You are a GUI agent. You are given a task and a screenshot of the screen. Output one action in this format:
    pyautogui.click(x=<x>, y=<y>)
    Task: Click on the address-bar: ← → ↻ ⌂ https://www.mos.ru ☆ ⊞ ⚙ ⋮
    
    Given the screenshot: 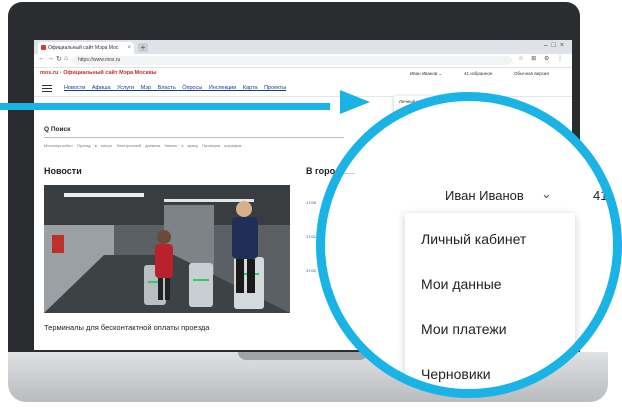 What is the action you would take?
    pyautogui.click(x=303, y=61)
    